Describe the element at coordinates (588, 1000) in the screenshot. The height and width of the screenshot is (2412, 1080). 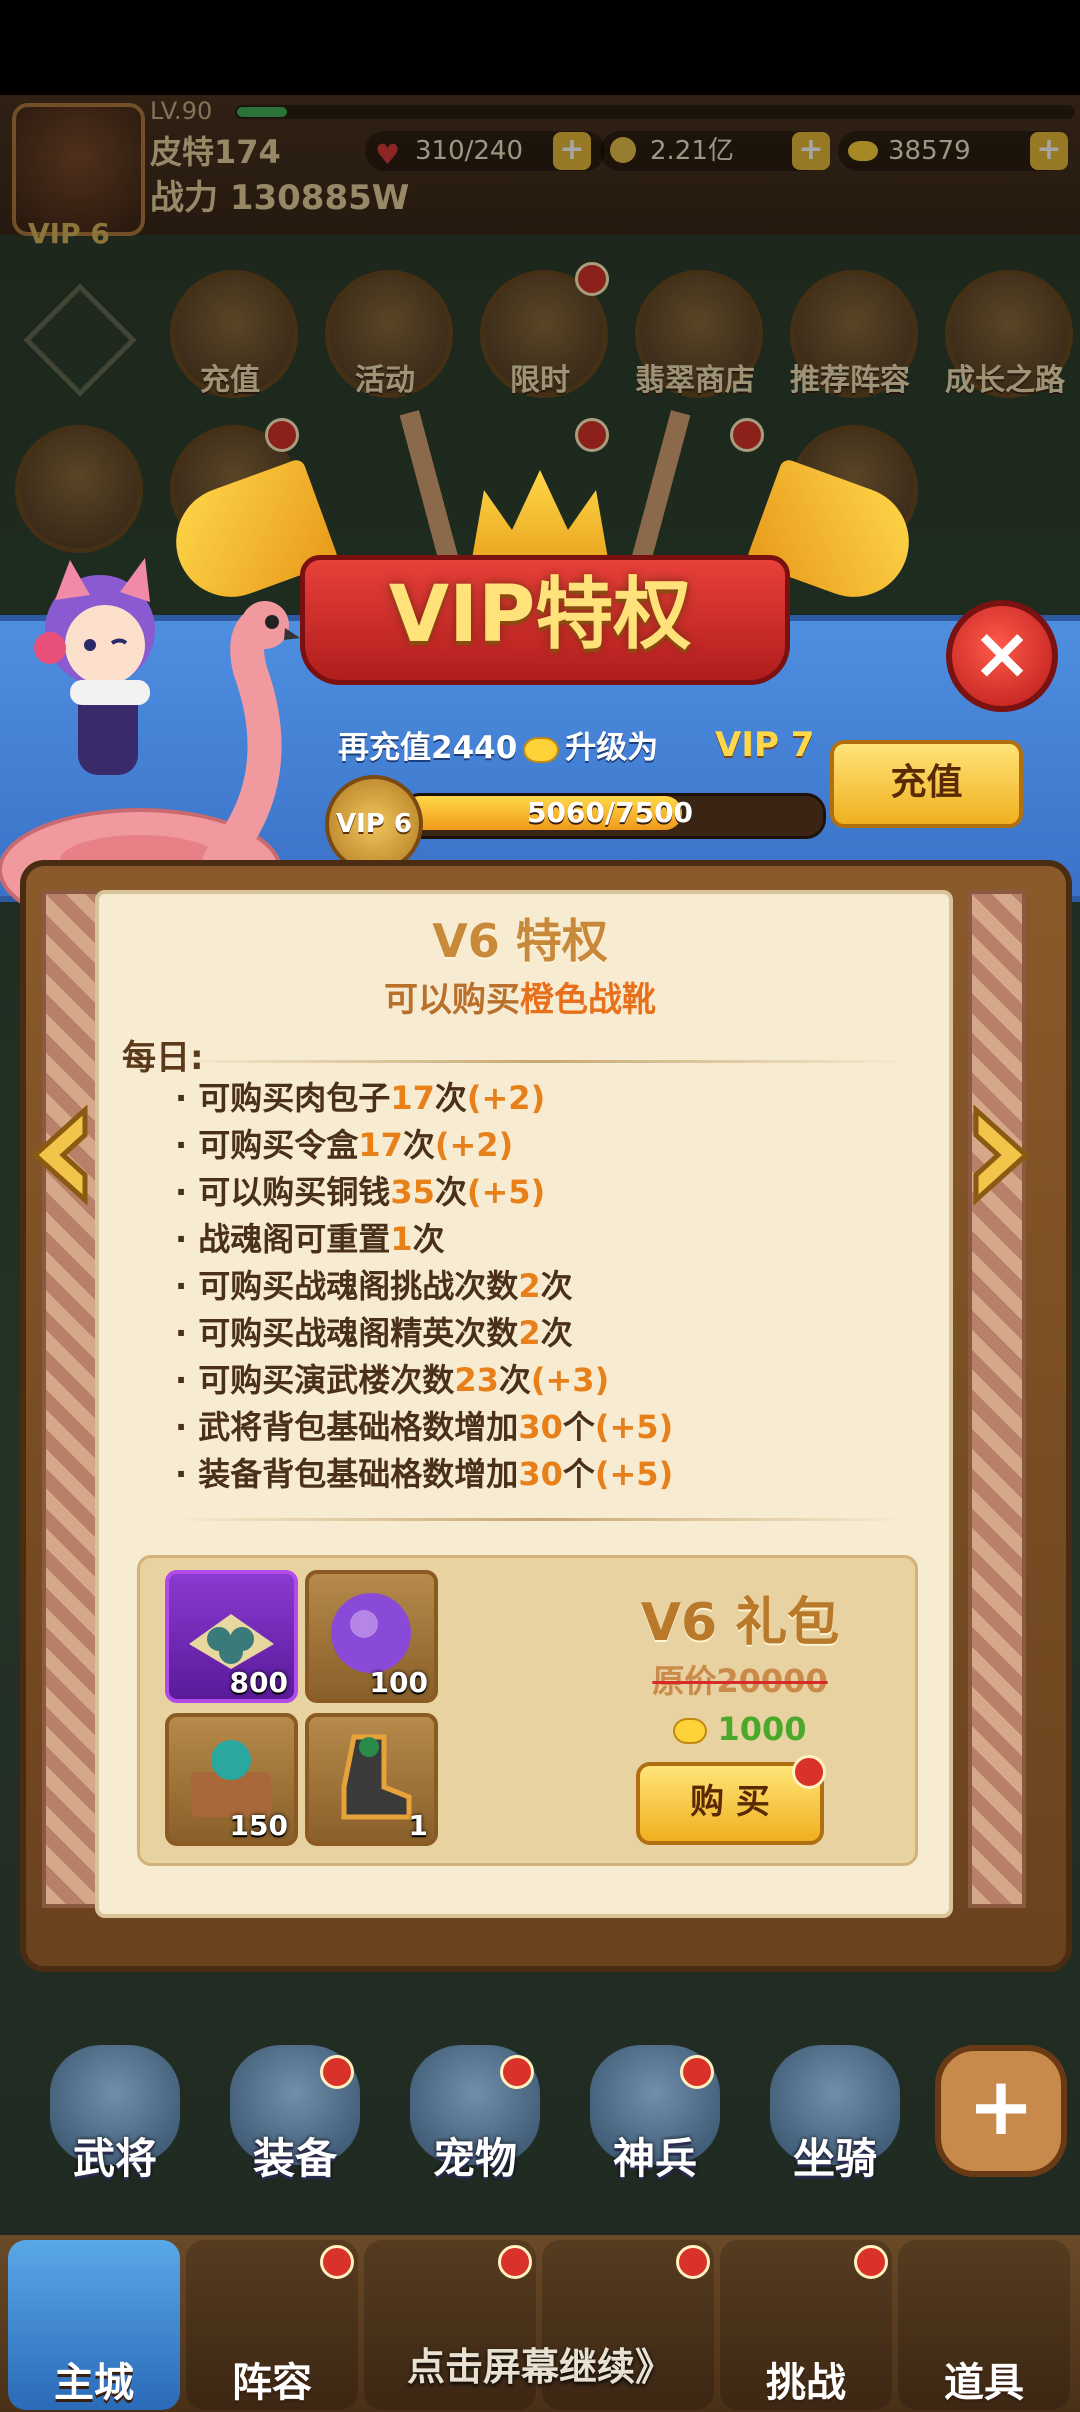
I see `privilege-subtitle-highlight: 橙色战靴` at that location.